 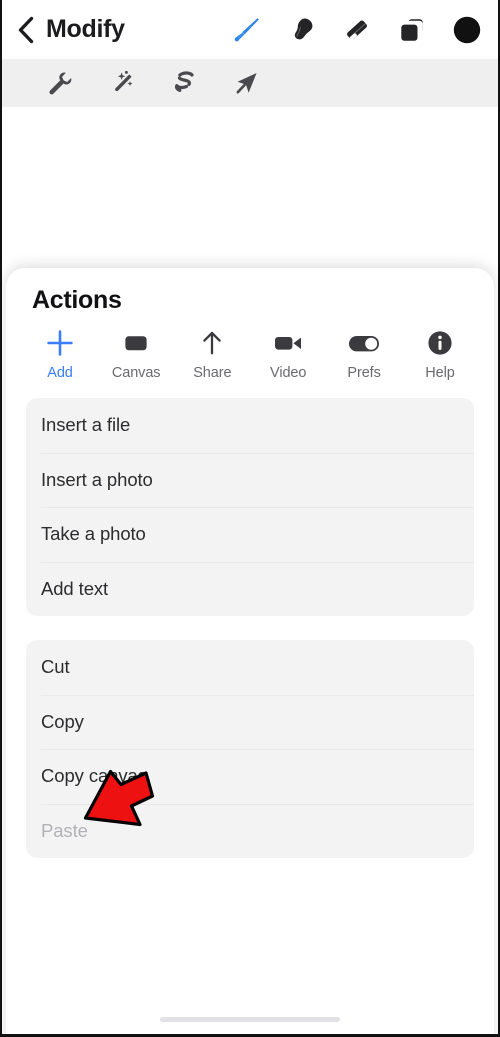 I want to click on brush-icon, so click(x=246, y=29).